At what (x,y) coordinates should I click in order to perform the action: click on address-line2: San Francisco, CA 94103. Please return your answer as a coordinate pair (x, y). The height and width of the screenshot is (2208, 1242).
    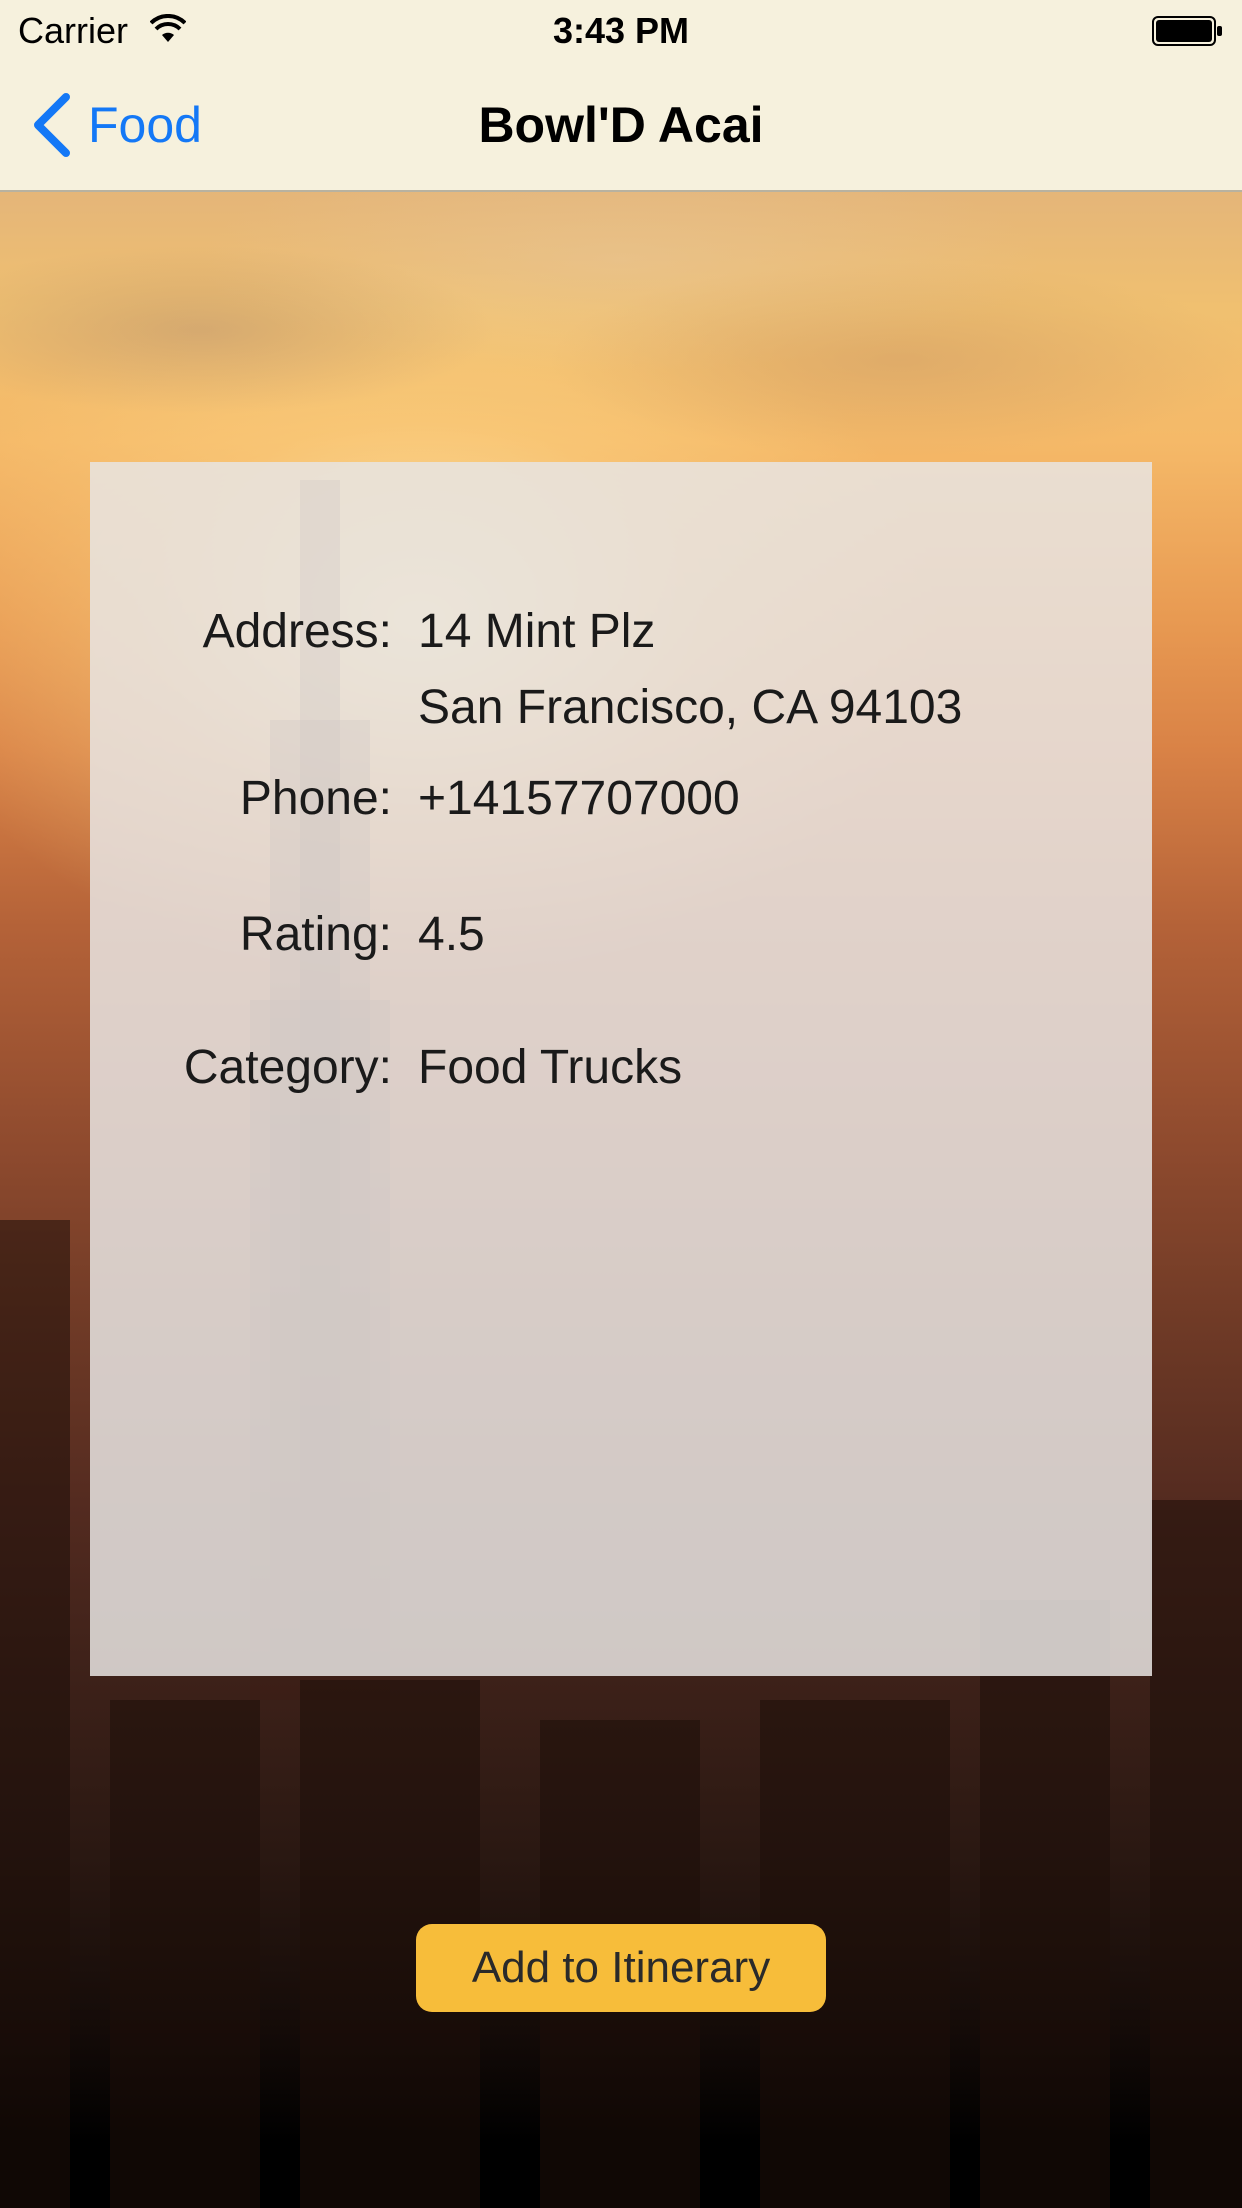
    Looking at the image, I should click on (690, 707).